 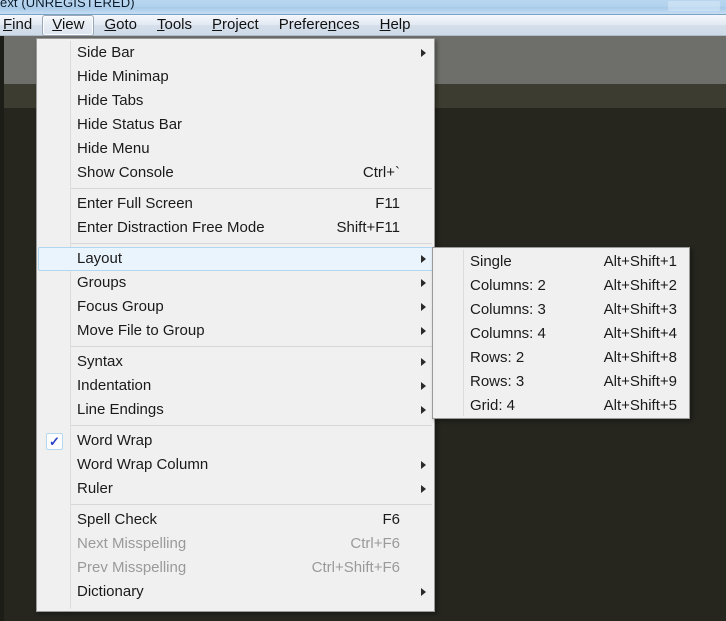 I want to click on check-icon: ✓, so click(x=54, y=441).